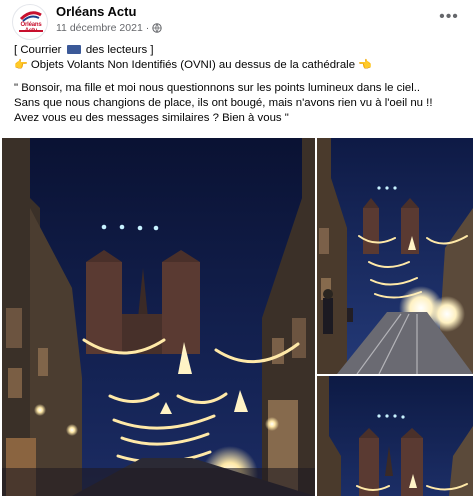 The width and height of the screenshot is (473, 496). Describe the element at coordinates (31, 28) in the screenshot. I see `avatar-logo-text: Orléans Actu` at that location.